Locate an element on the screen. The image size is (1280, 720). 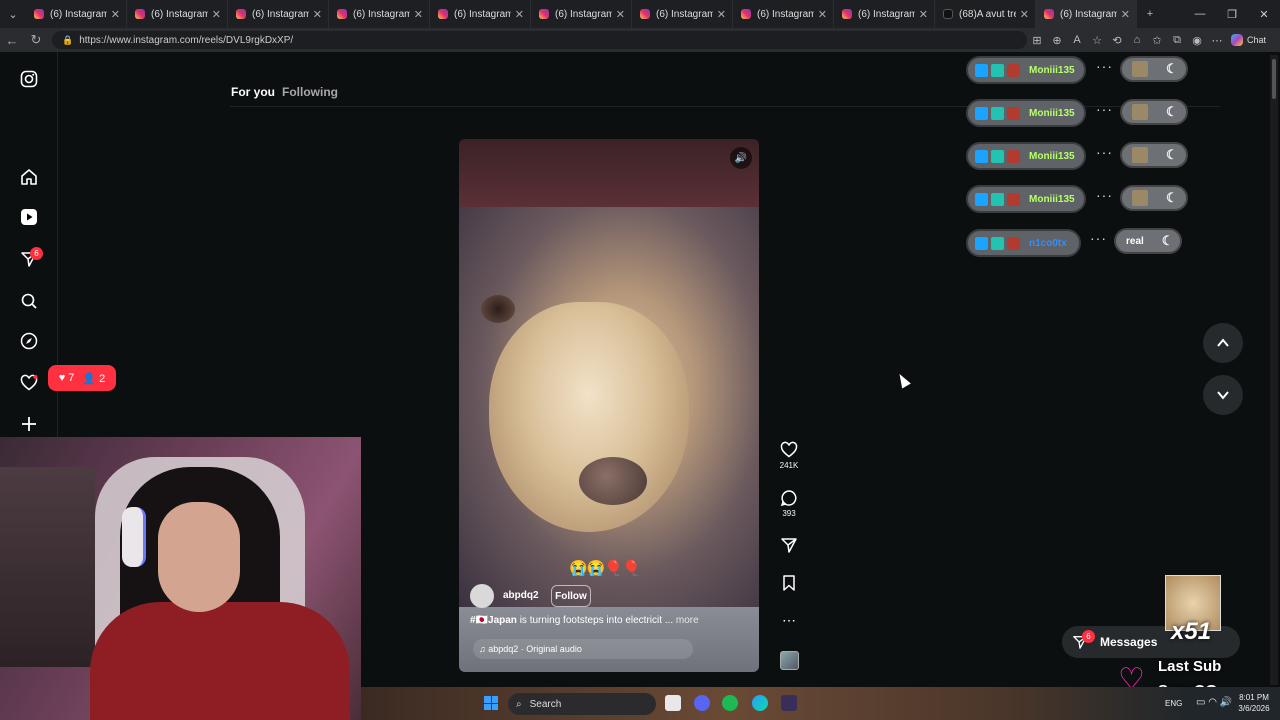
edge-icon is located at coordinates (760, 703).